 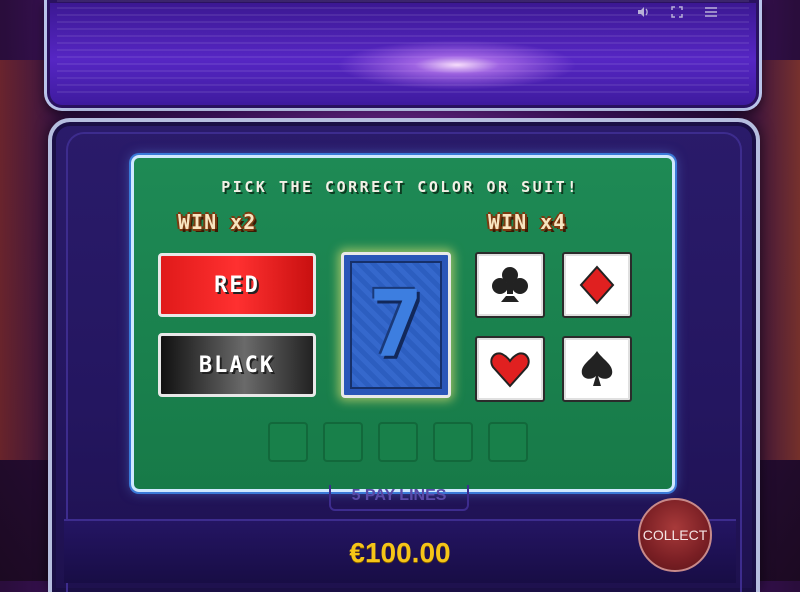 I want to click on win-x4-label: WIN x4, so click(x=527, y=222).